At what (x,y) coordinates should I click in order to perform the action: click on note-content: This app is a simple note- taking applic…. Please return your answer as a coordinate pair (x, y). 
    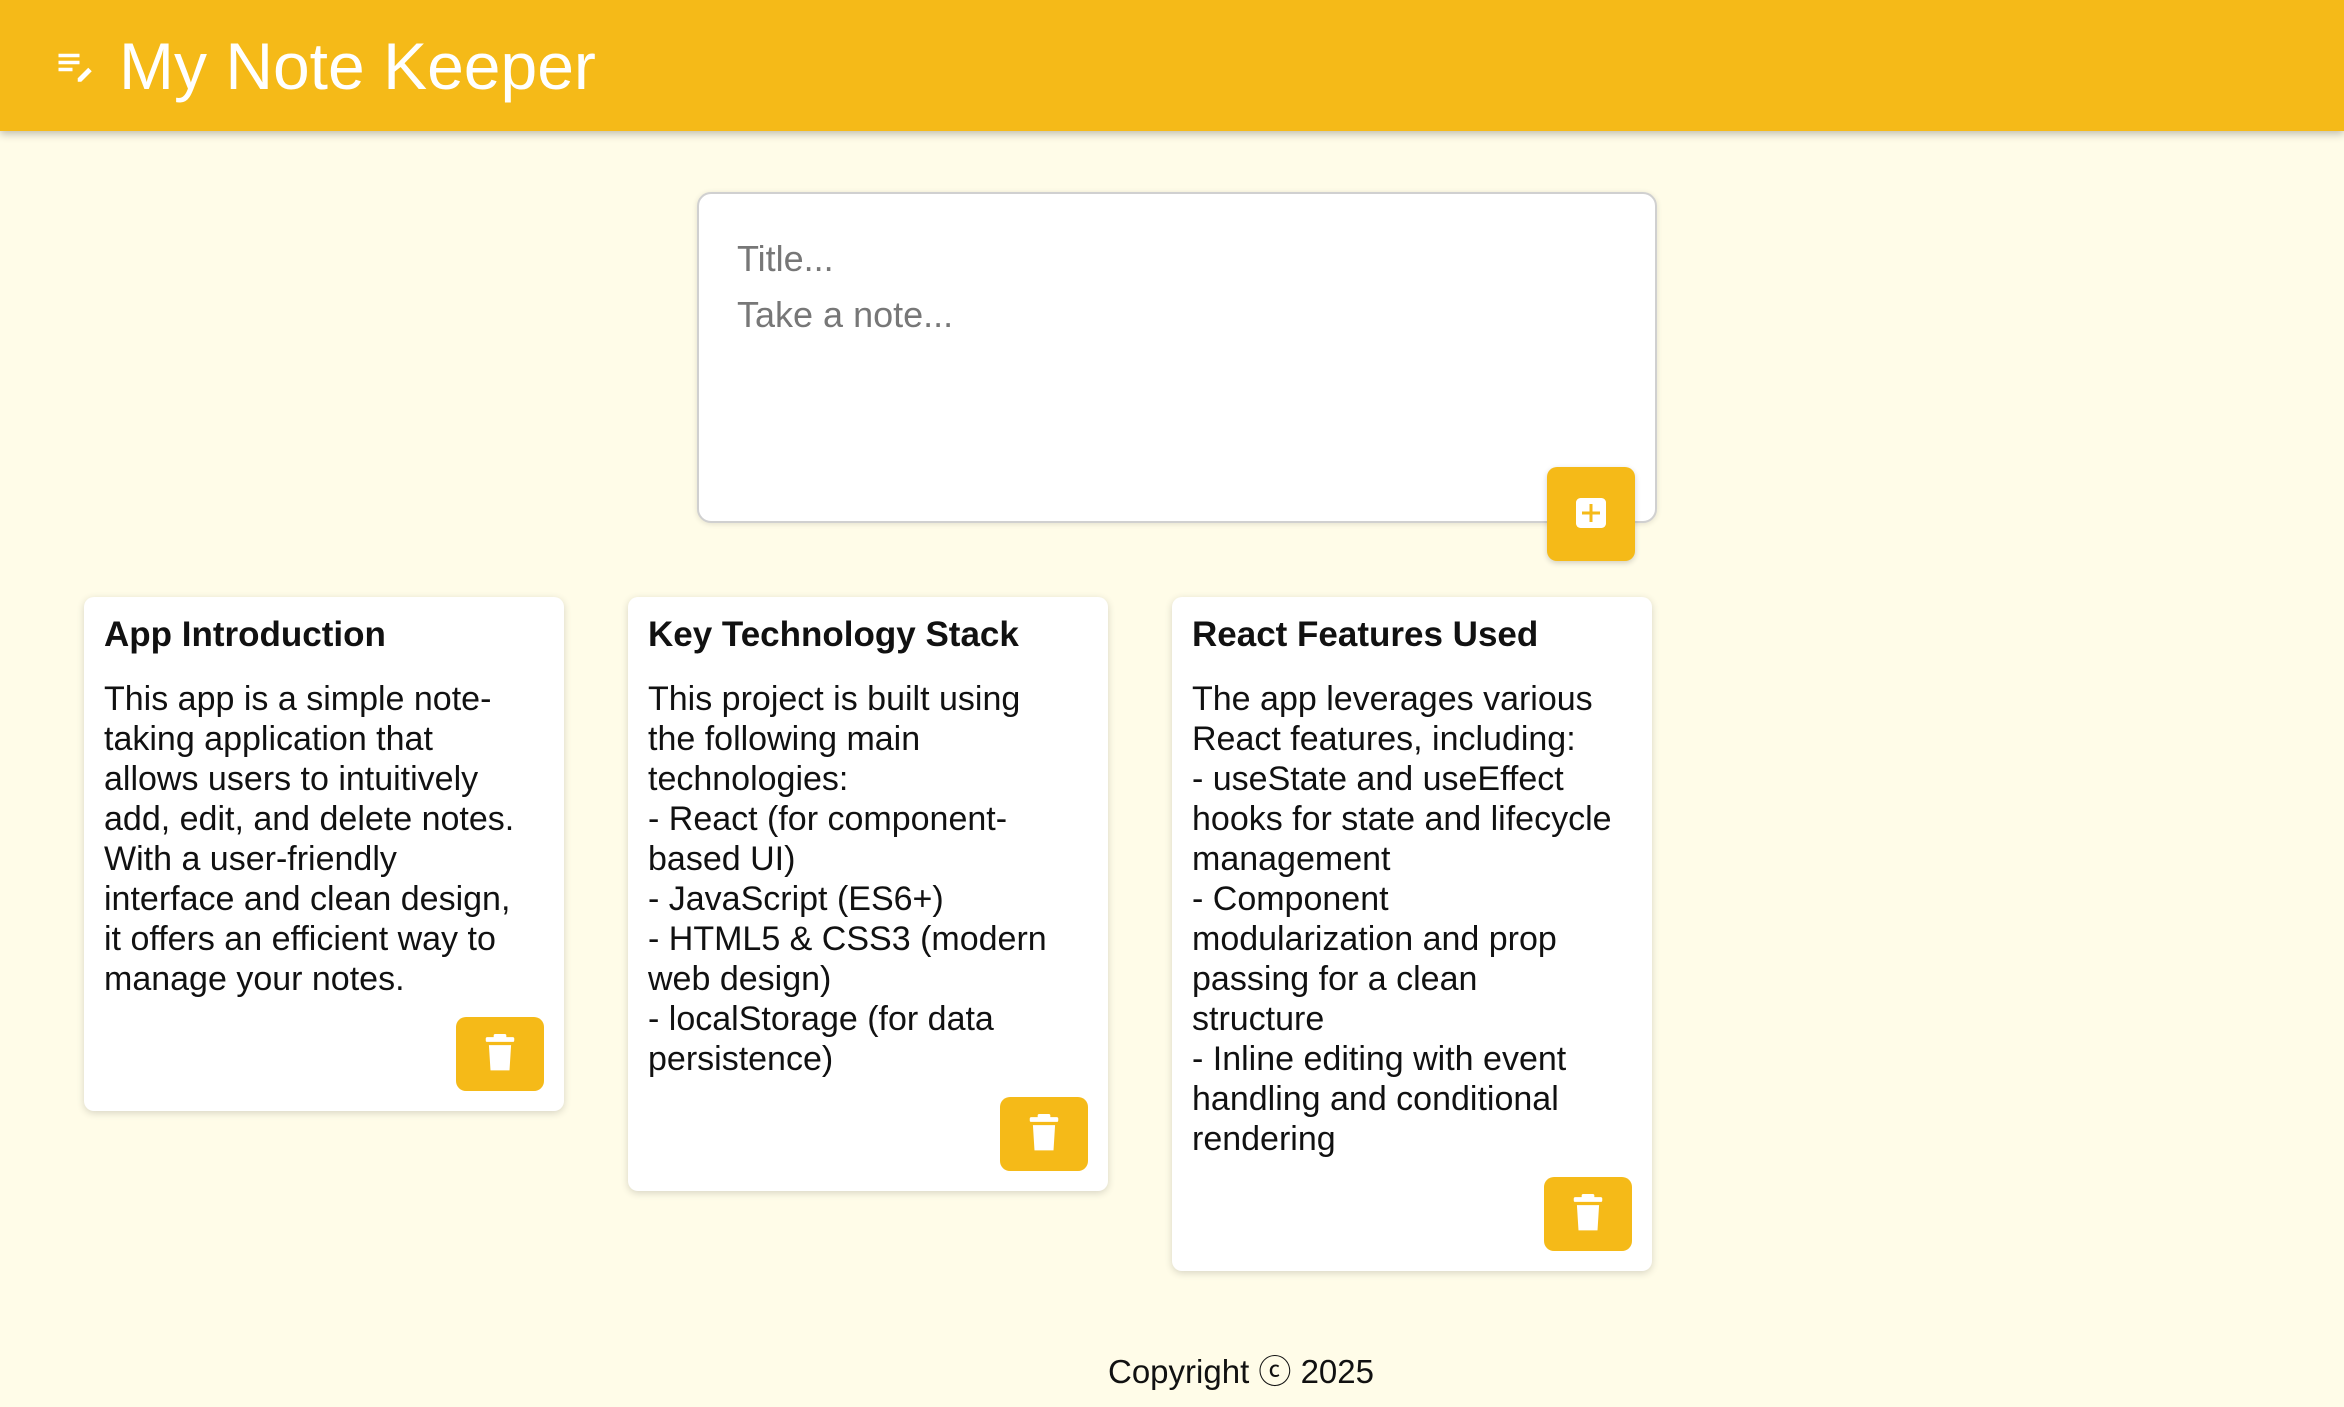
    Looking at the image, I should click on (324, 839).